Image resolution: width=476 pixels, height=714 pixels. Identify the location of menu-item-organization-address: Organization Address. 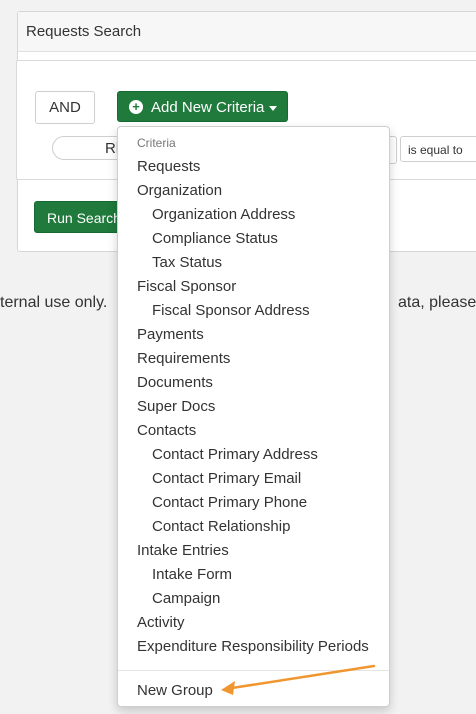
(223, 214).